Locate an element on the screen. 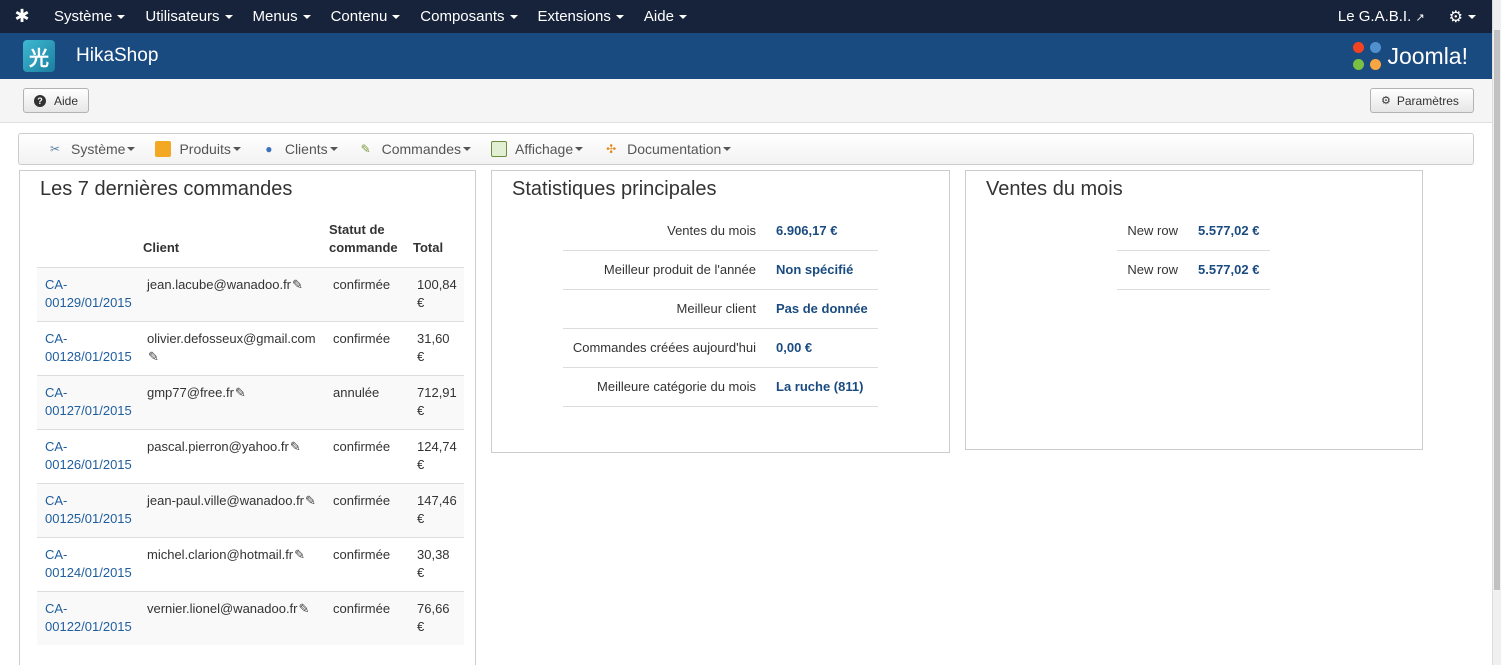  table-row: New row 5.577,02 € is located at coordinates (1193, 270).